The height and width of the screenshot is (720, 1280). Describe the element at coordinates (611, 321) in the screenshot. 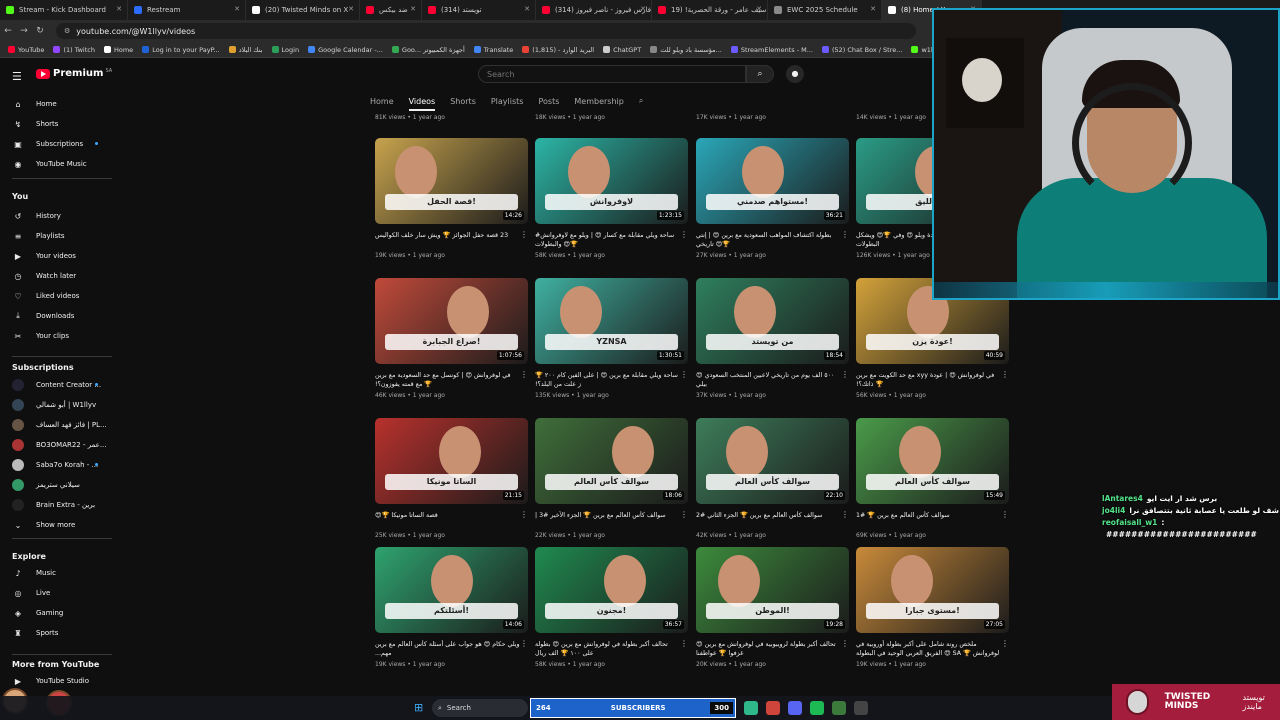

I see `video-thumbnail: YZNSA 1:30:51` at that location.